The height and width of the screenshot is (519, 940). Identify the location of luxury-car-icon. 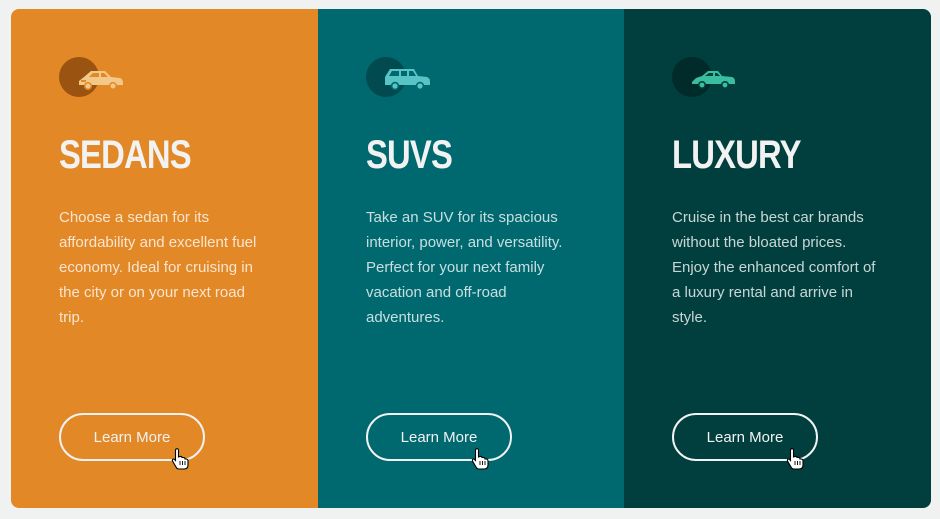
(706, 77).